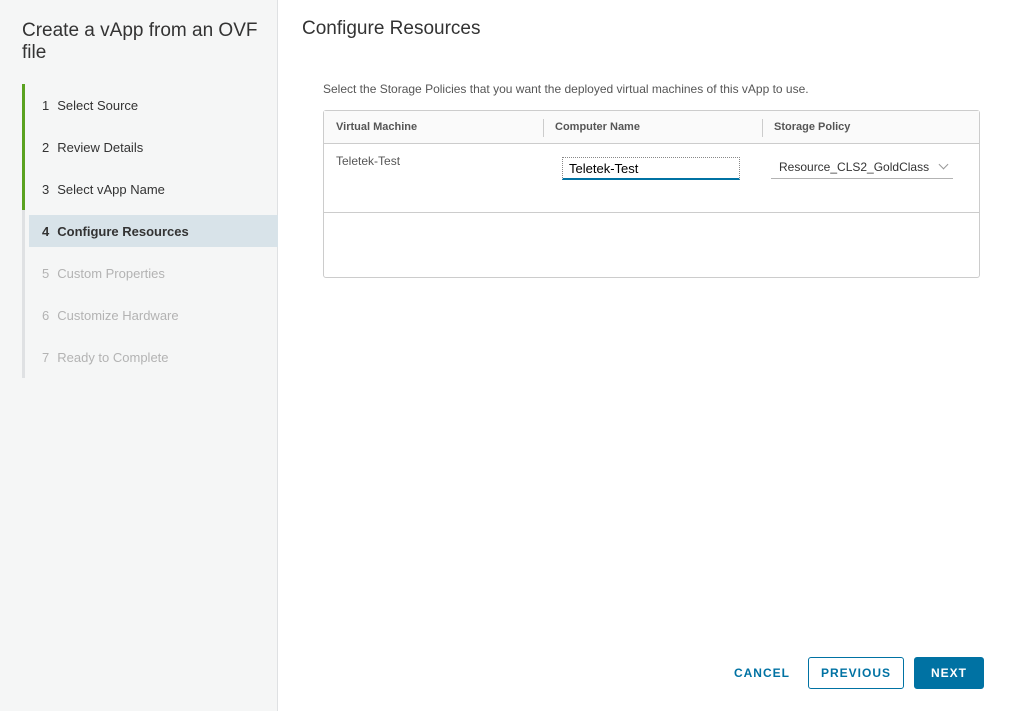  What do you see at coordinates (46, 189) in the screenshot?
I see `step-number: 3` at bounding box center [46, 189].